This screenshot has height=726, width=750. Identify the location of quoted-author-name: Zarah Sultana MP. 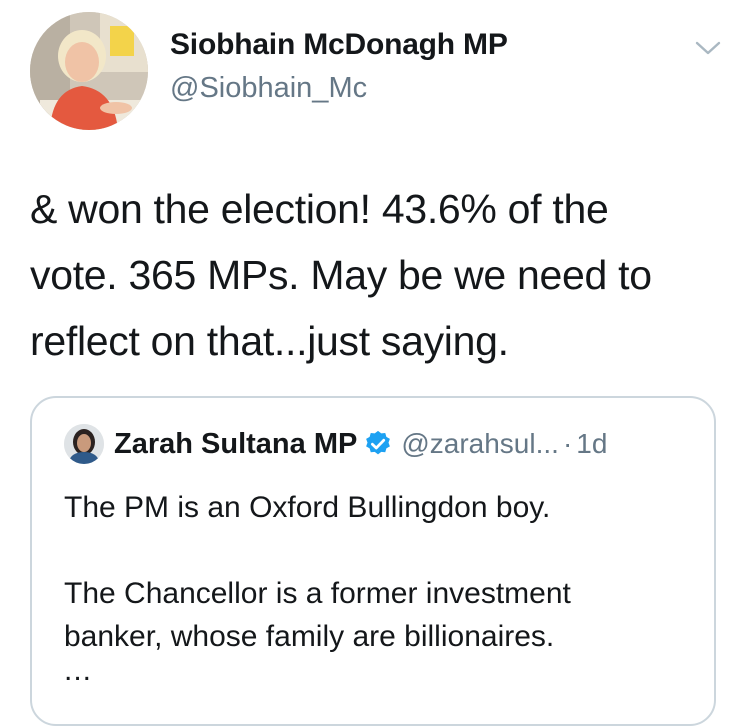
(235, 444).